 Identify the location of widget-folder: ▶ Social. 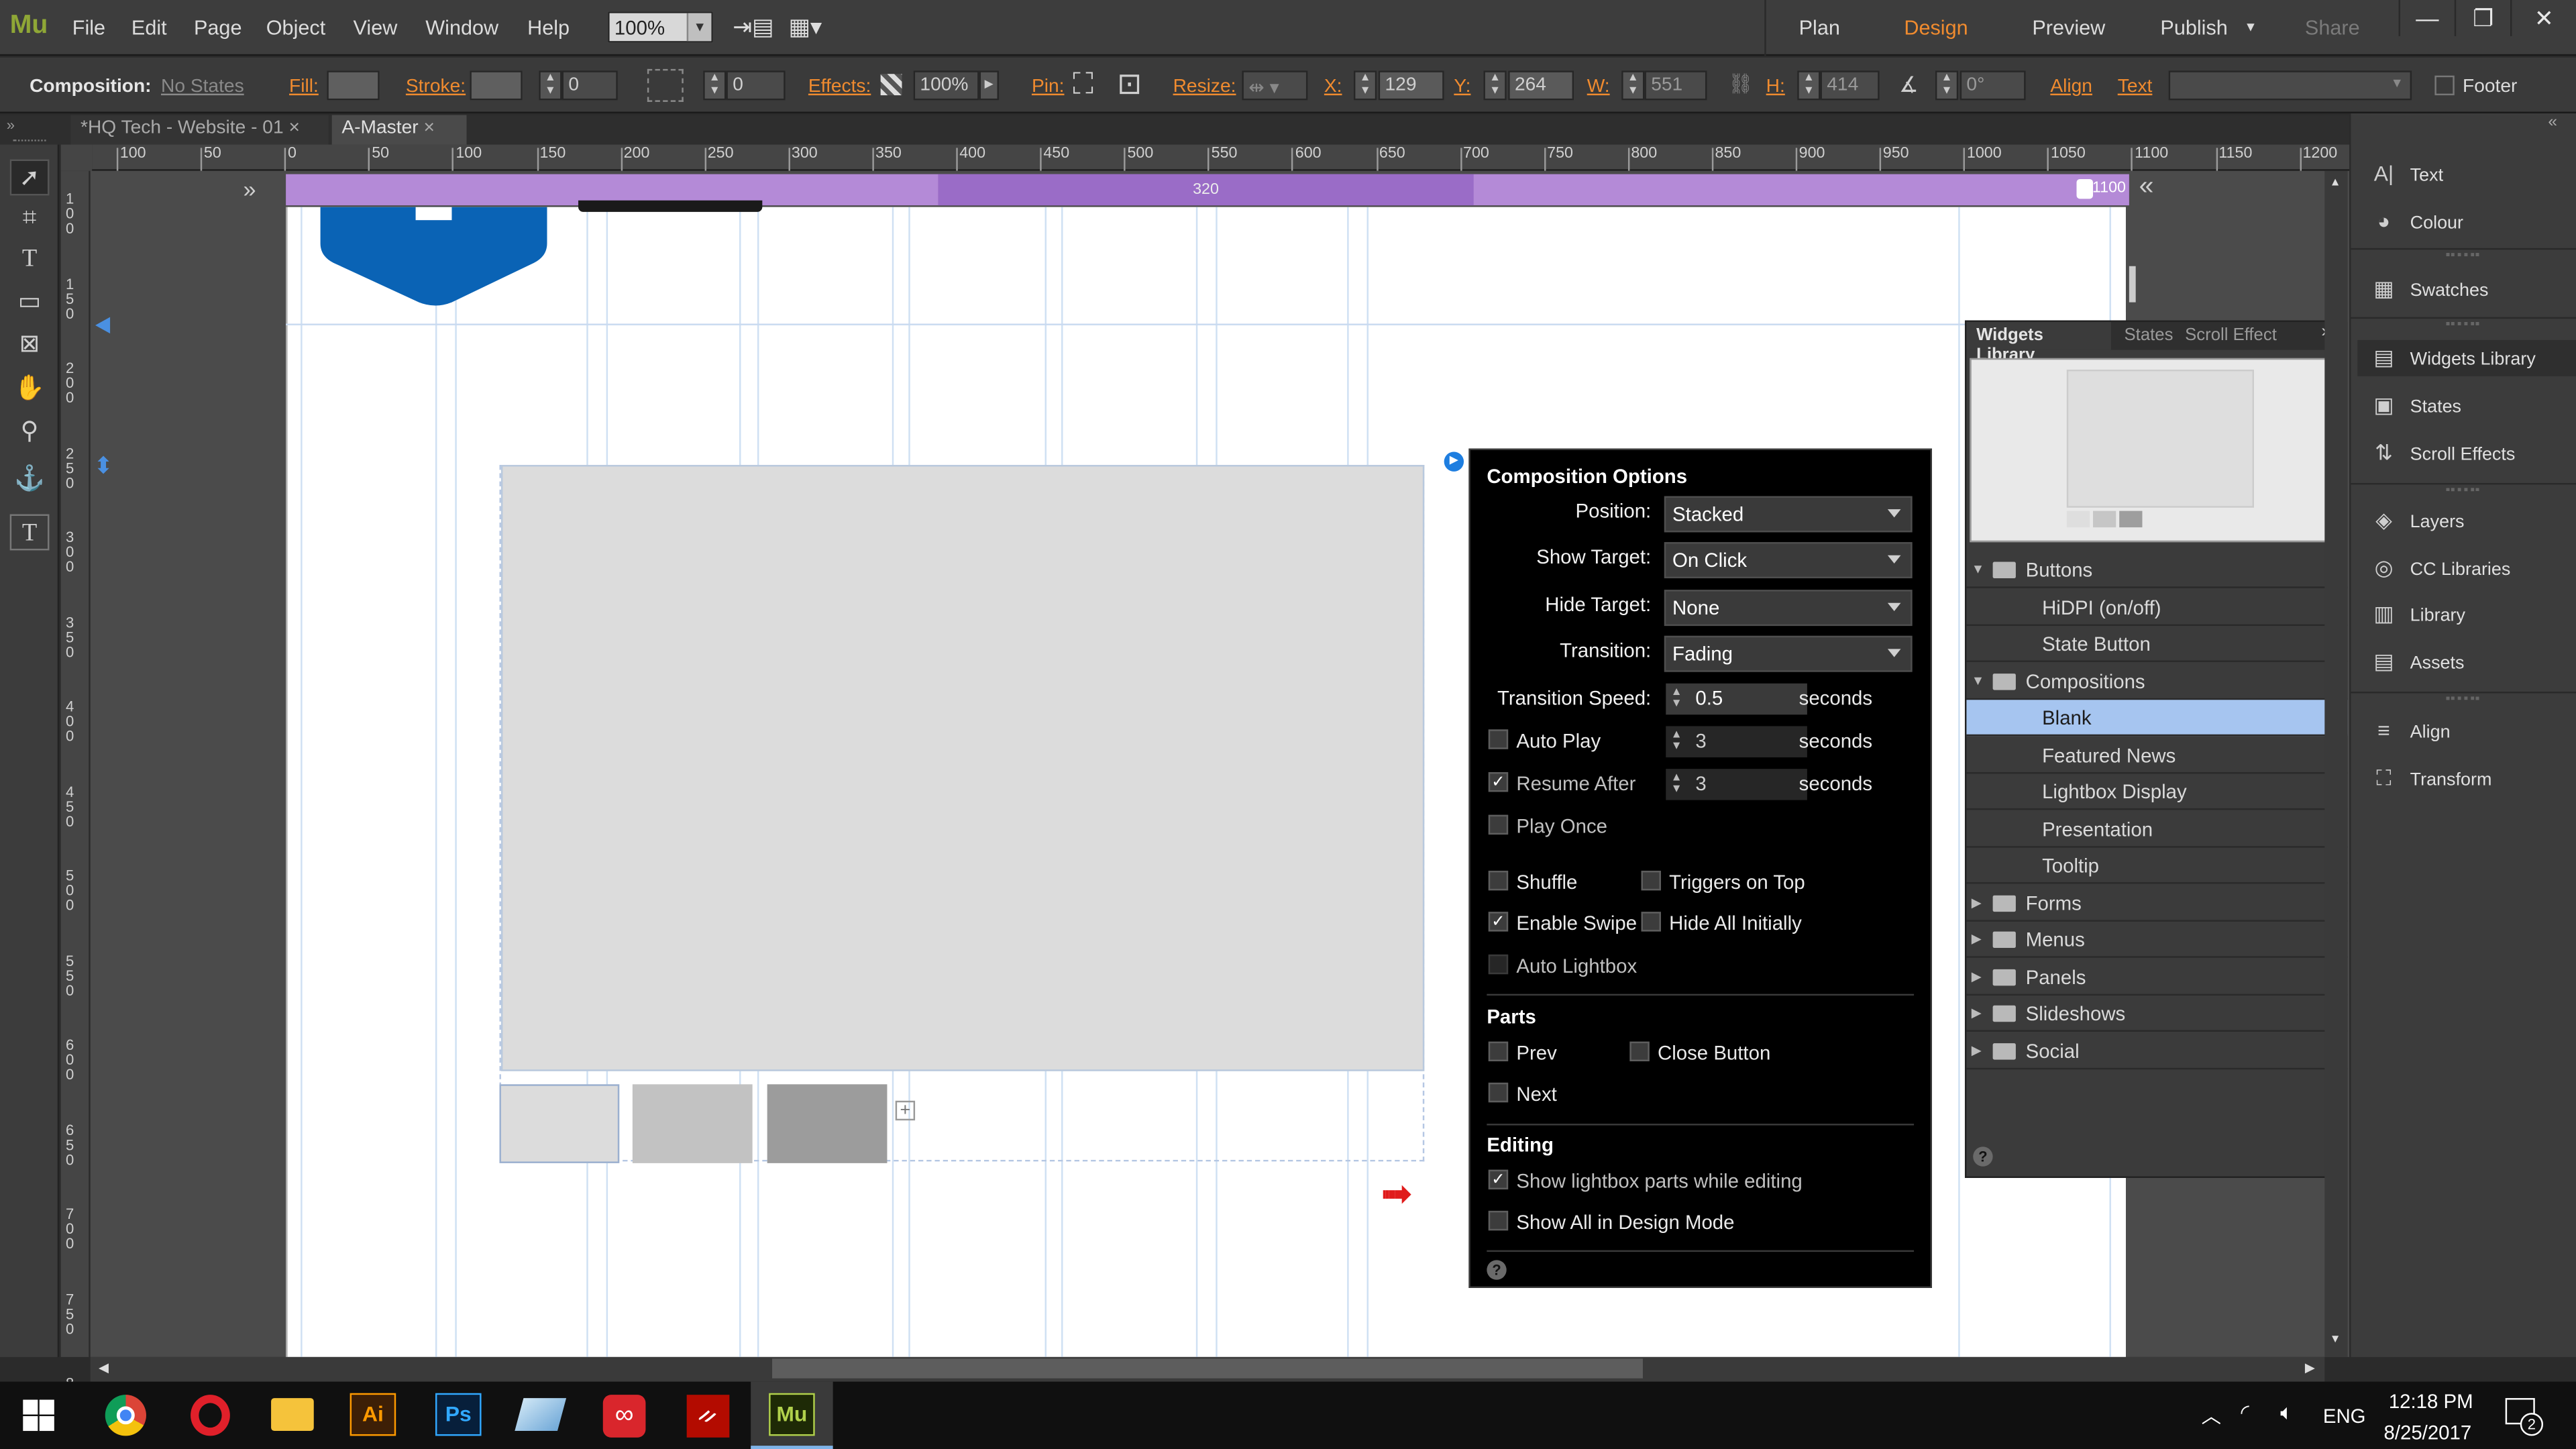
(2157, 1050).